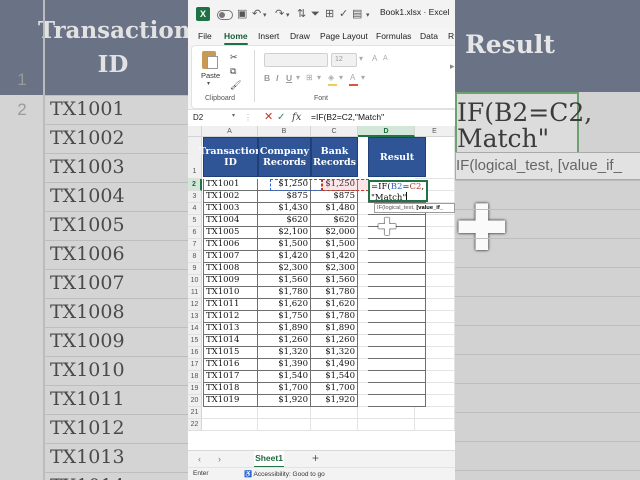 The image size is (640, 480). What do you see at coordinates (195, 317) in the screenshot?
I see `row-header: 13` at bounding box center [195, 317].